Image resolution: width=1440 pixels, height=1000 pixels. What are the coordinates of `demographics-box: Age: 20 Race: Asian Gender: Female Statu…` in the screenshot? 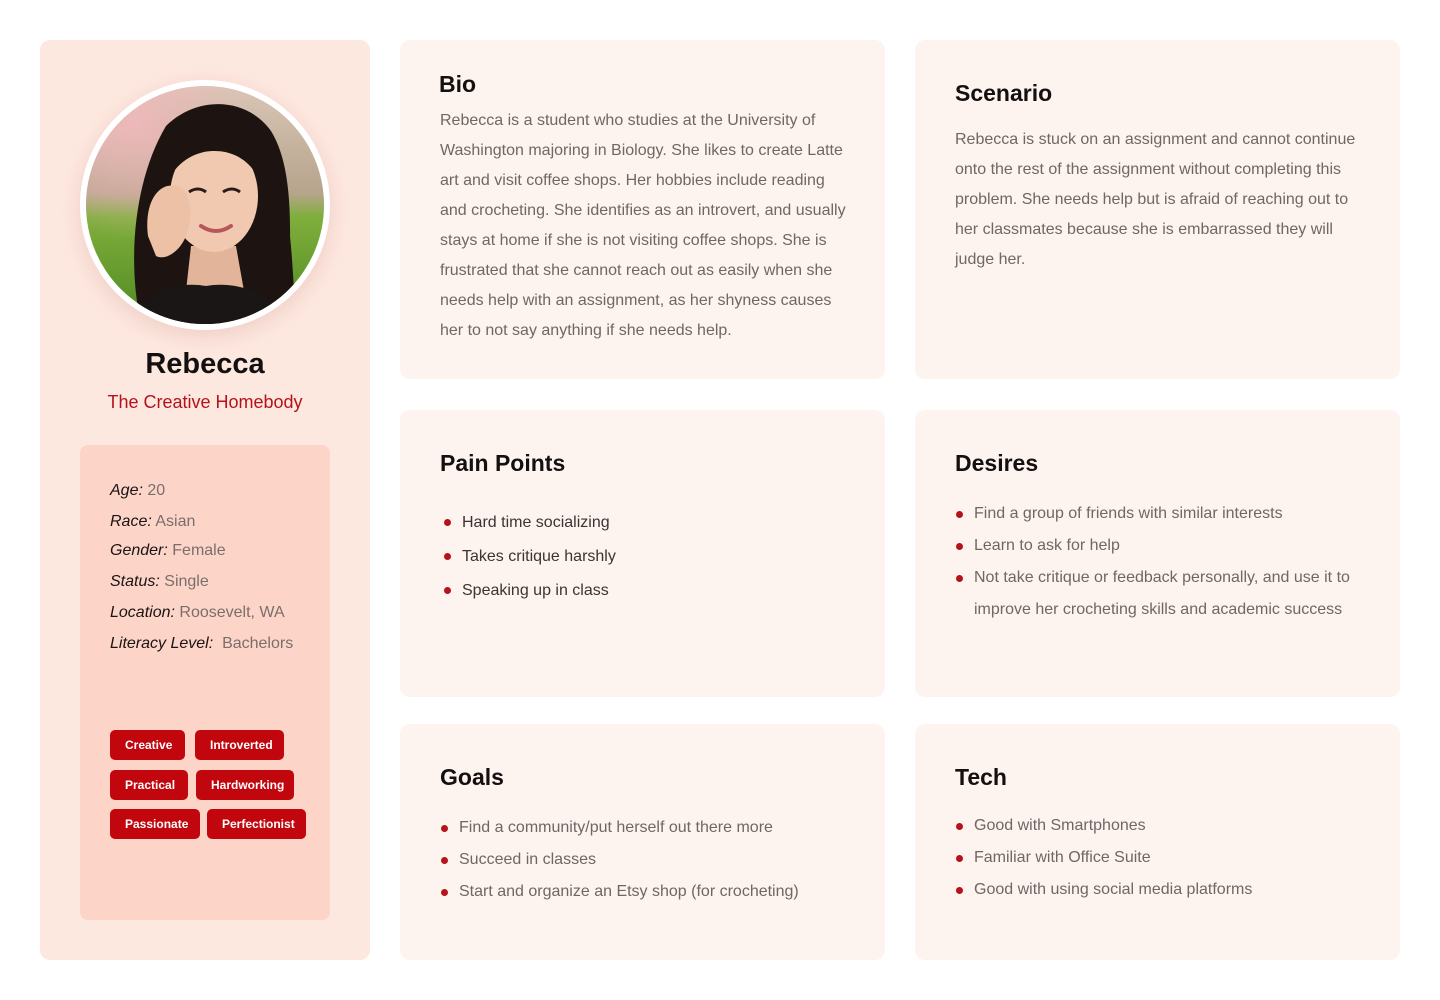 It's located at (205, 682).